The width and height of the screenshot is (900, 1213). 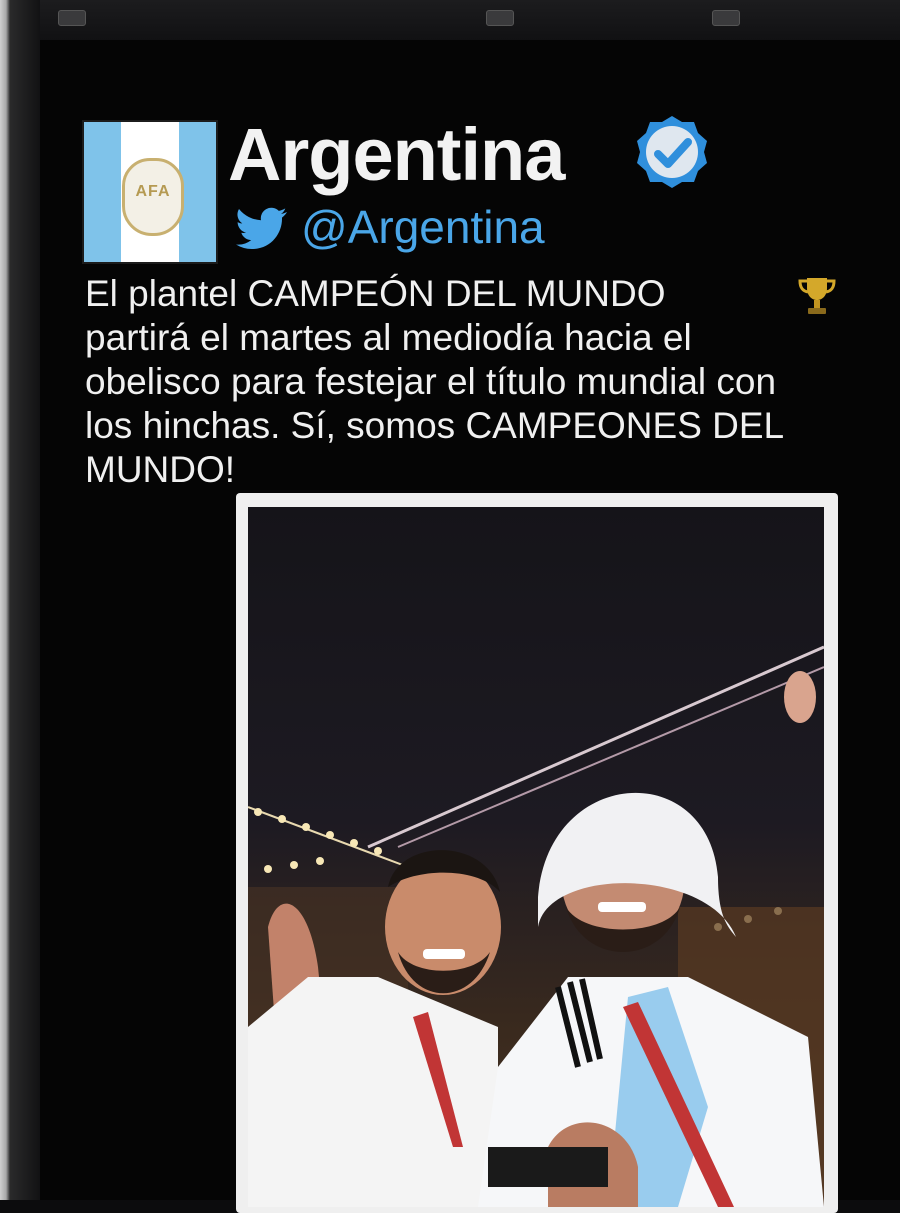 I want to click on tweet-line: partirá el martes al mediodía hacia el, so click(x=388, y=337).